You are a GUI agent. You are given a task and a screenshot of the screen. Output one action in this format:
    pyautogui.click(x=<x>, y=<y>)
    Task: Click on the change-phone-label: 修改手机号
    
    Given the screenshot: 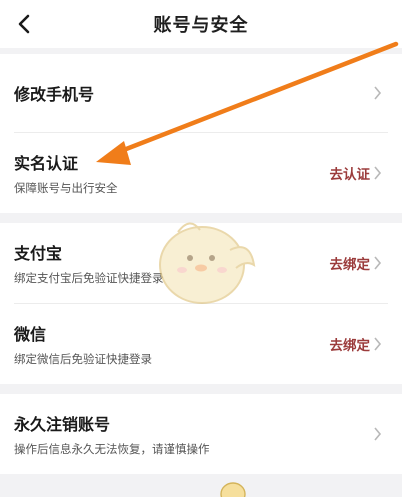 What is the action you would take?
    pyautogui.click(x=54, y=94)
    